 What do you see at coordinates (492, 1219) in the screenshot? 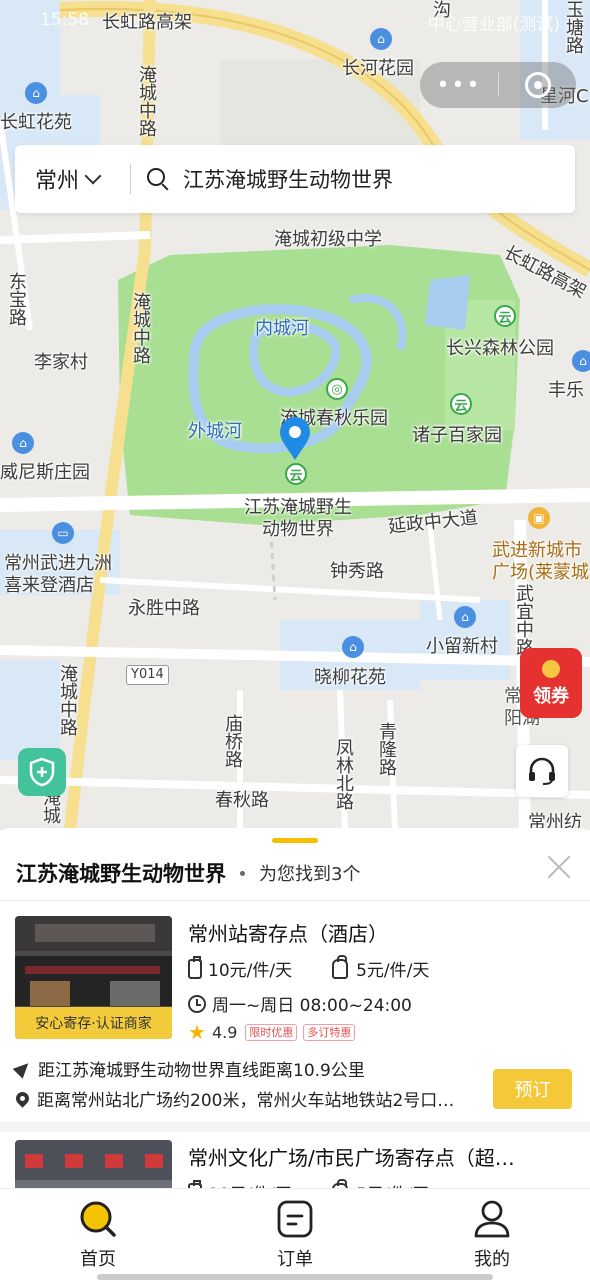
I see `user-icon` at bounding box center [492, 1219].